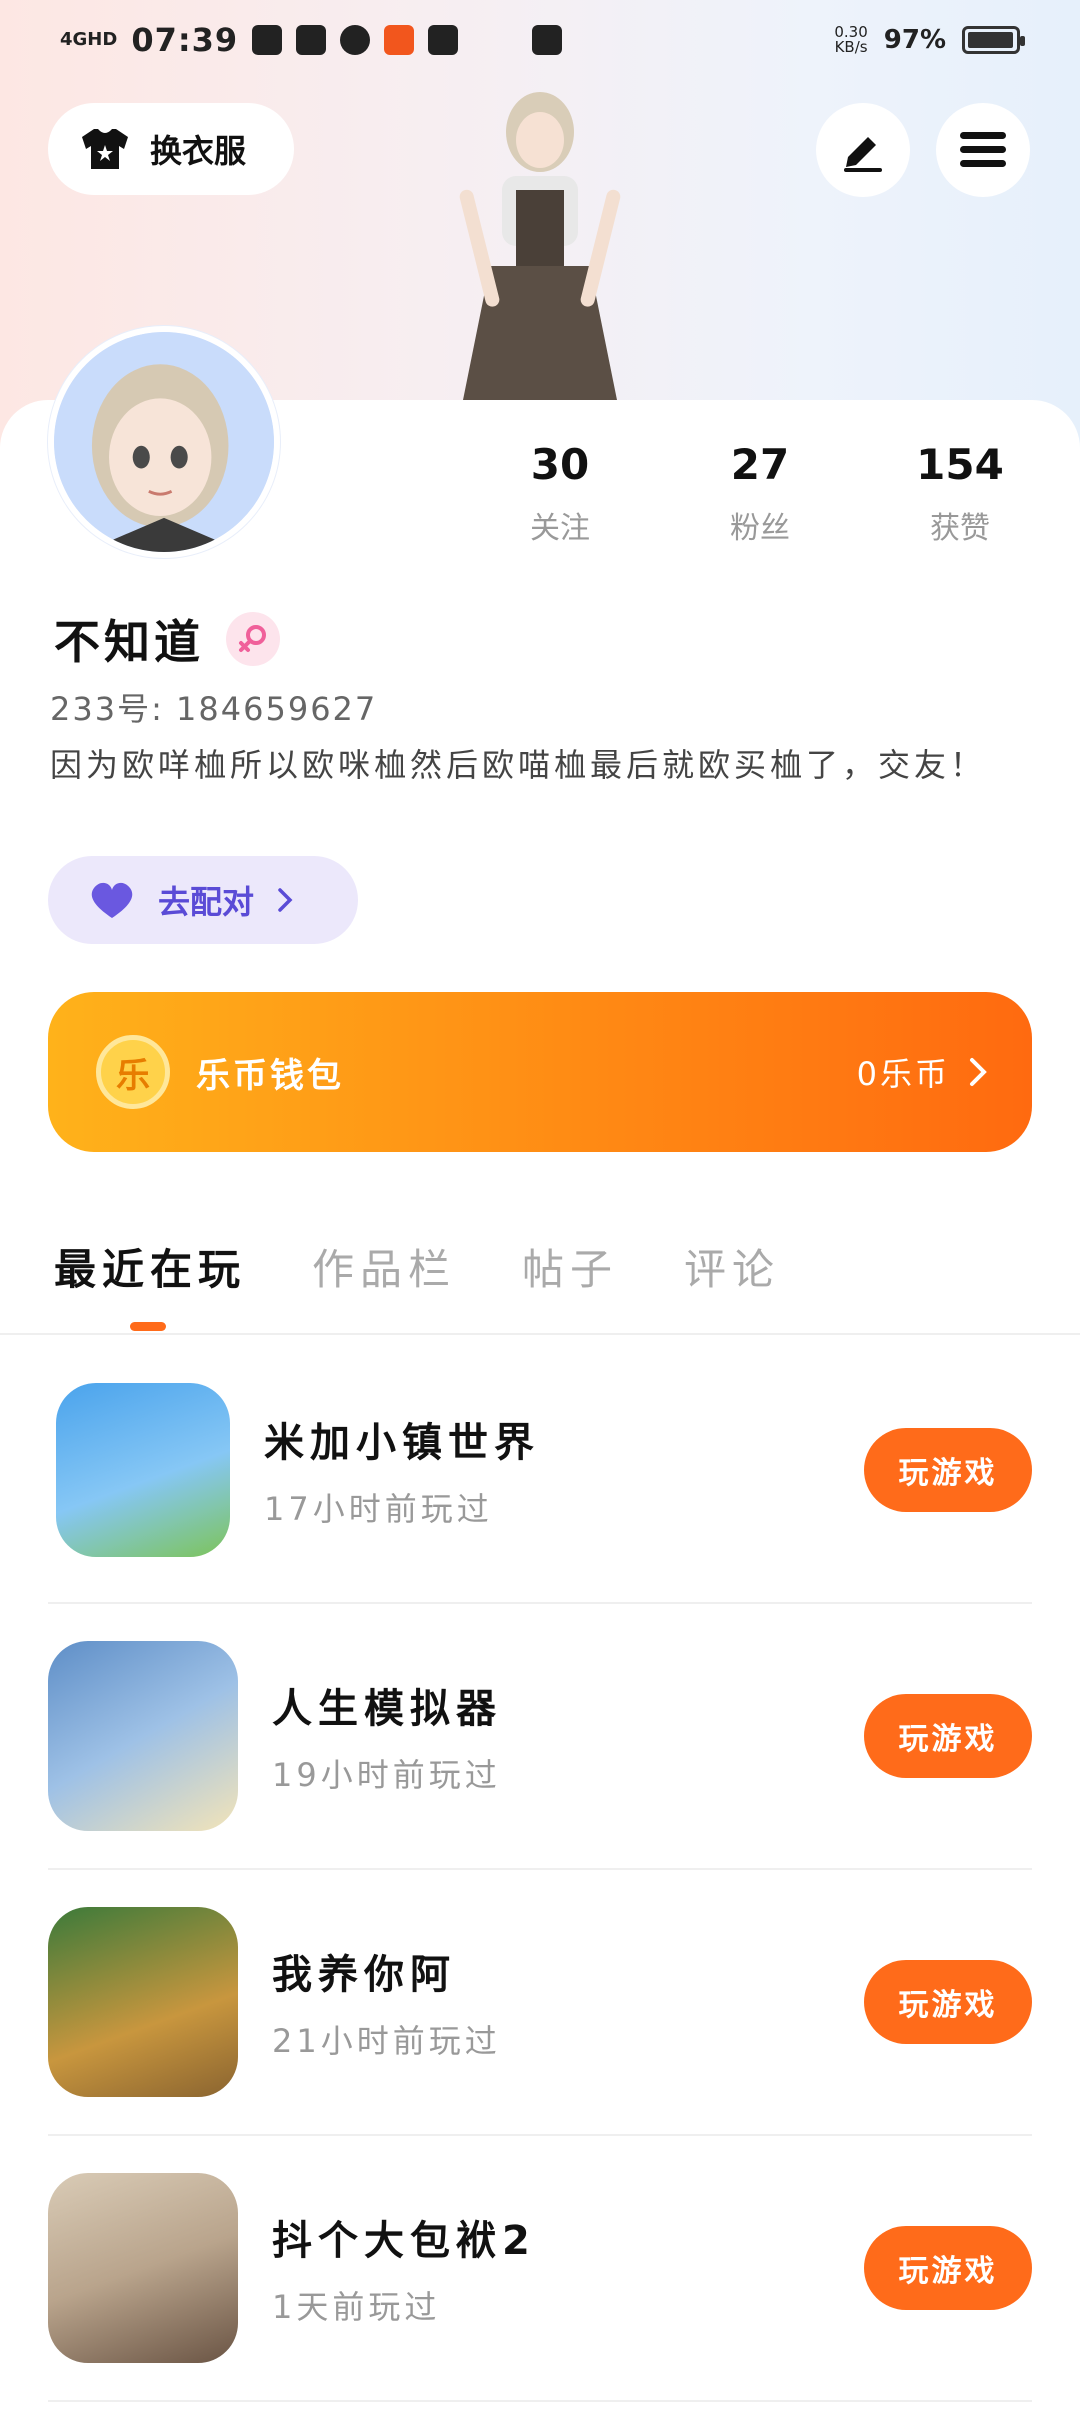 The height and width of the screenshot is (2427, 1080). What do you see at coordinates (560, 493) in the screenshot?
I see `stat-following: 30 关注` at bounding box center [560, 493].